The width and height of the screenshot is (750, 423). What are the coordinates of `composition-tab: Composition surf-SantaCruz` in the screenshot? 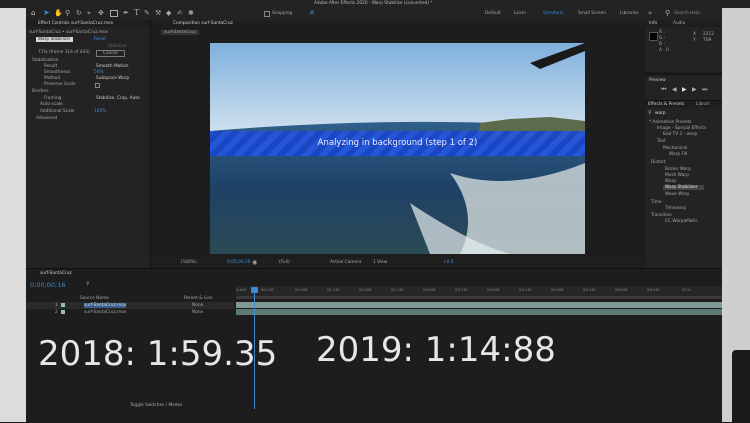 It's located at (203, 23).